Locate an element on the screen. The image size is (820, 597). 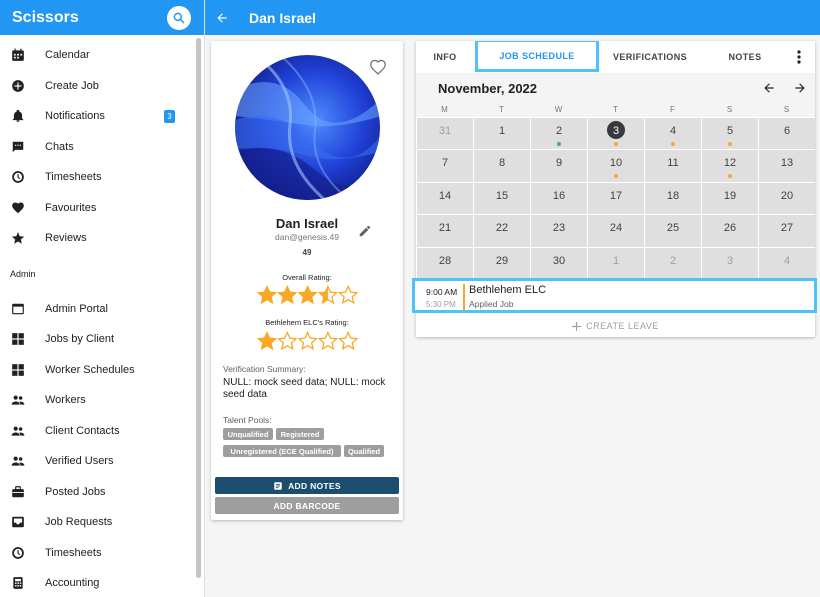
sidebar-item-label: Chats is located at coordinates (59, 146).